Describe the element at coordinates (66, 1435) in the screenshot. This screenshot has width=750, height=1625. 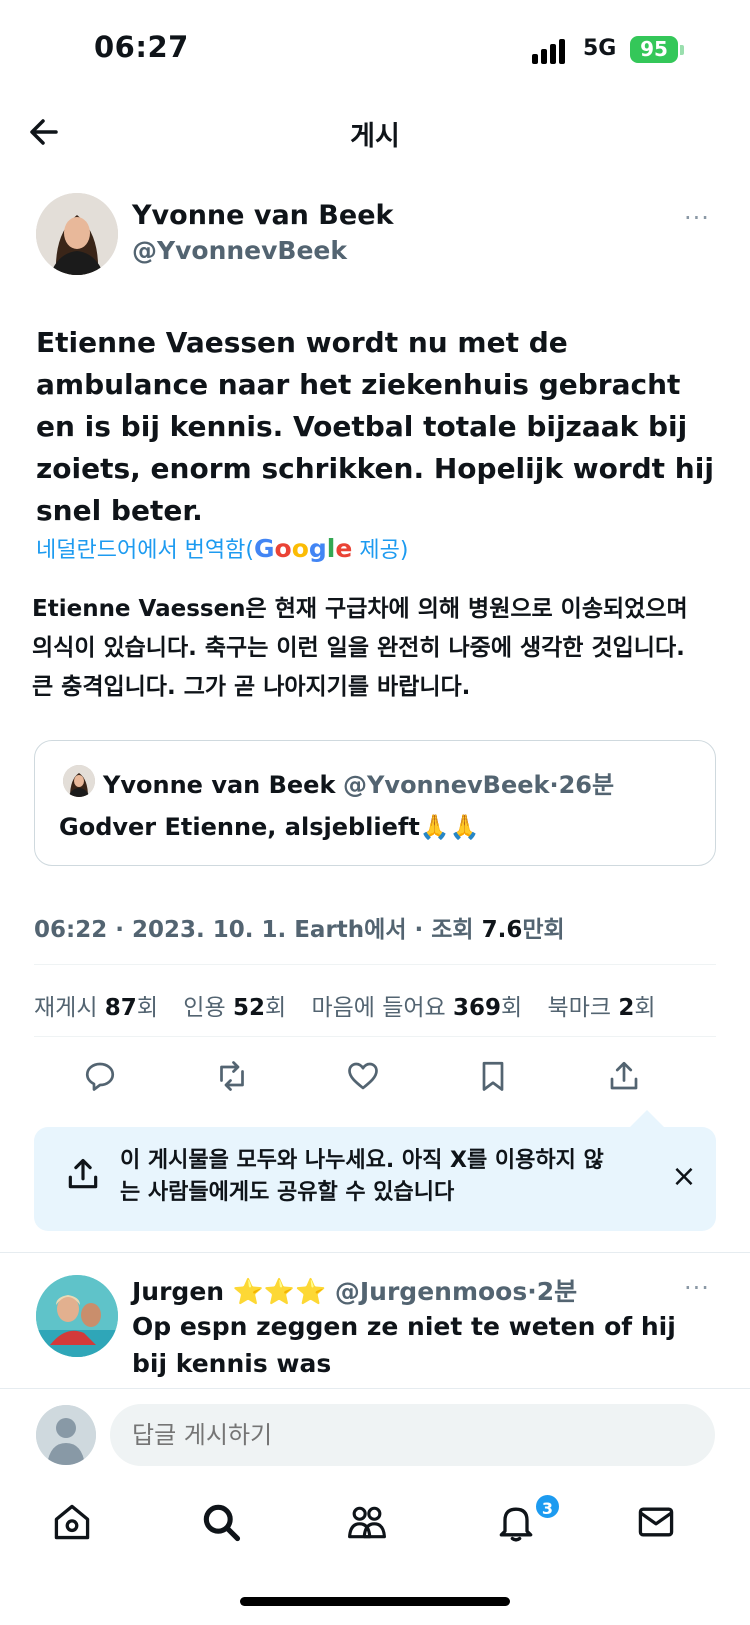
I see `default-avatar-icon` at that location.